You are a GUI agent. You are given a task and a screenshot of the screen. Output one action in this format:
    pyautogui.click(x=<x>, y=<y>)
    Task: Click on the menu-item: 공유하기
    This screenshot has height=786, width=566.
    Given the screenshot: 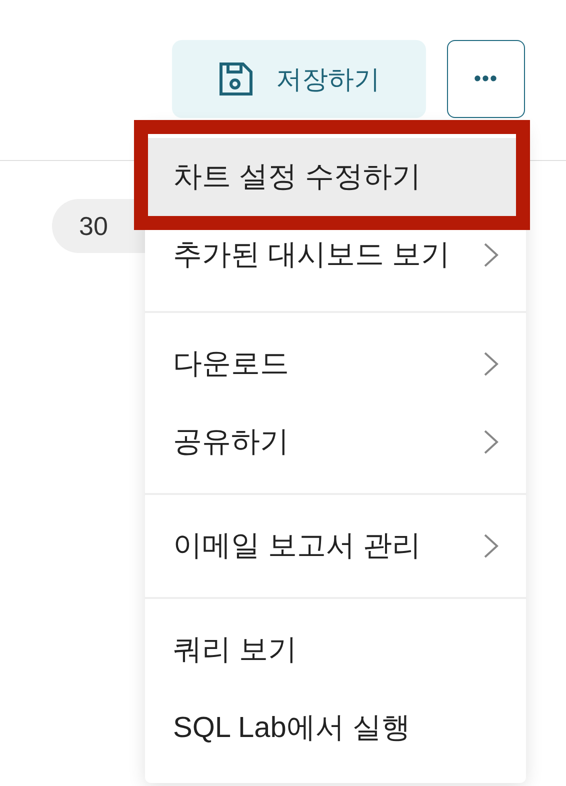 What is the action you would take?
    pyautogui.click(x=335, y=442)
    